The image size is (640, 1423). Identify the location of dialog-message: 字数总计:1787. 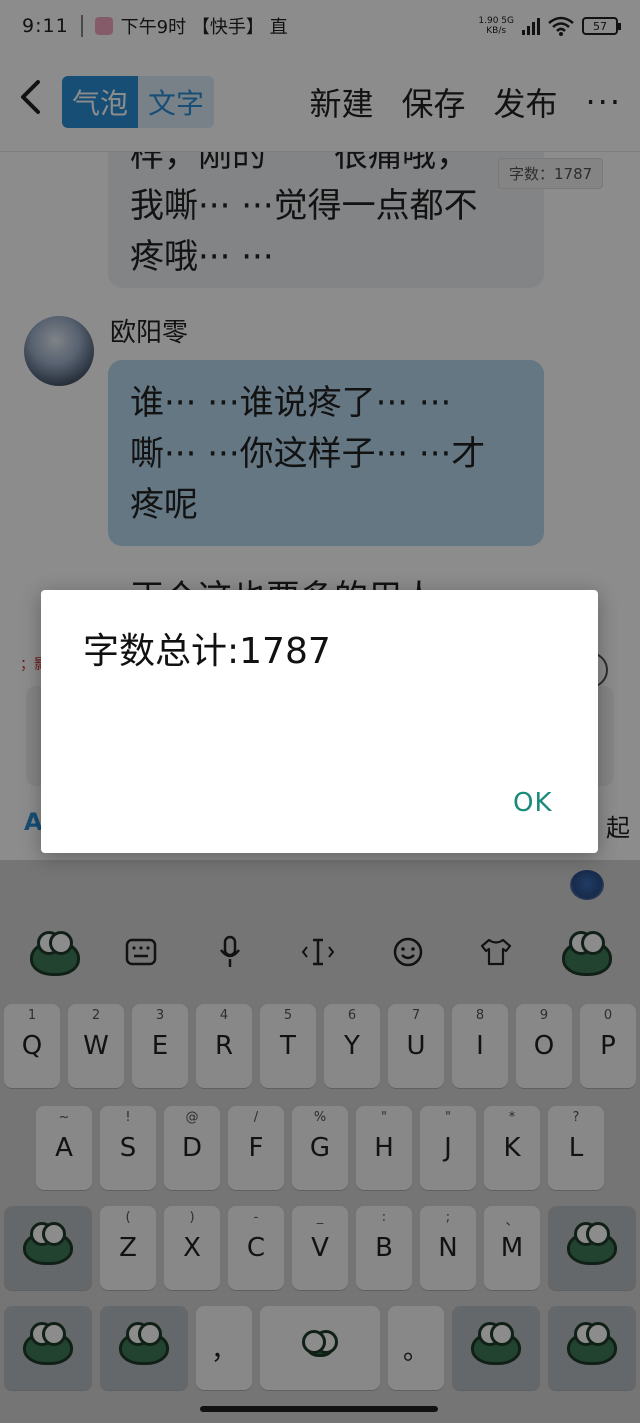
(207, 651).